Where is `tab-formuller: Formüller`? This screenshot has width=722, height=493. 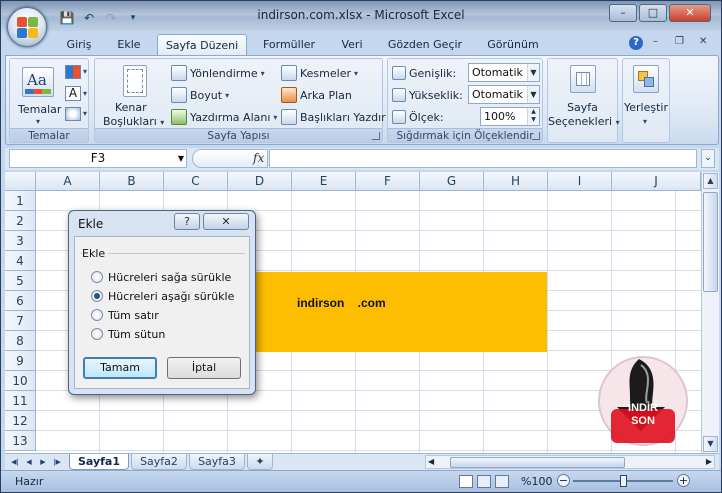 tab-formuller: Formüller is located at coordinates (289, 44).